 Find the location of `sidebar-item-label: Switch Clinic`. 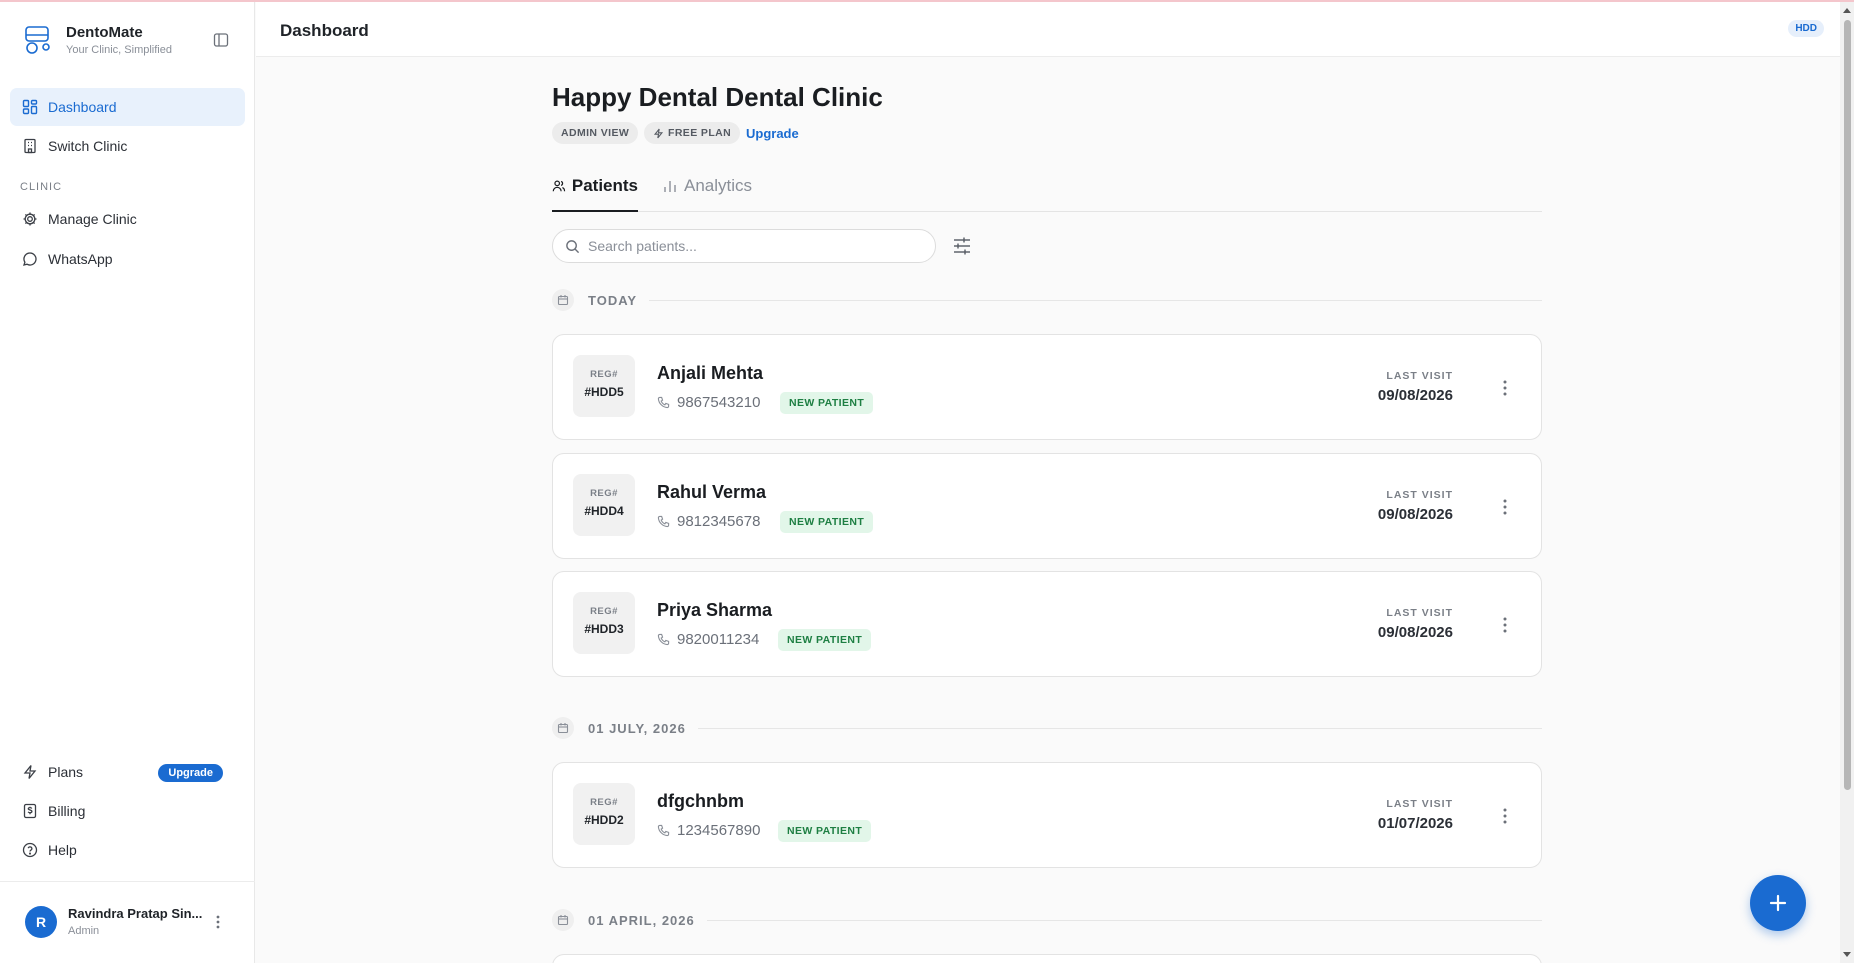

sidebar-item-label: Switch Clinic is located at coordinates (88, 146).